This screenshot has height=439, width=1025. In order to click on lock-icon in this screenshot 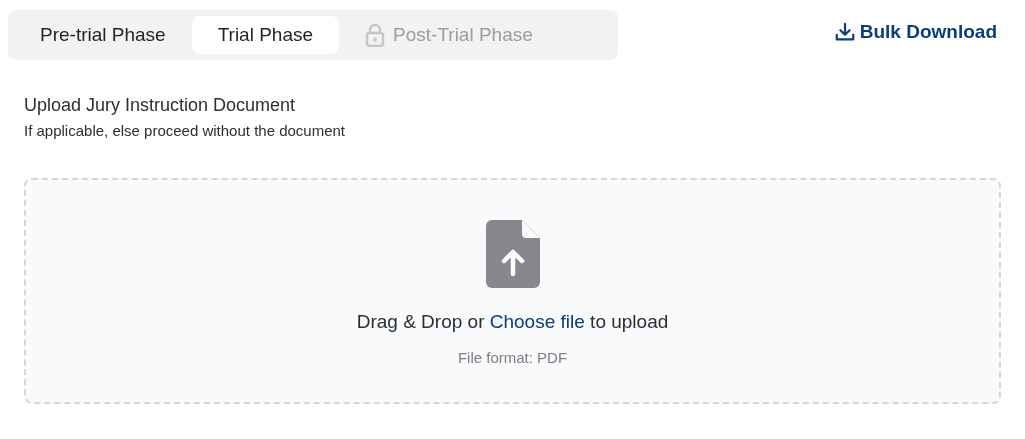, I will do `click(375, 35)`.